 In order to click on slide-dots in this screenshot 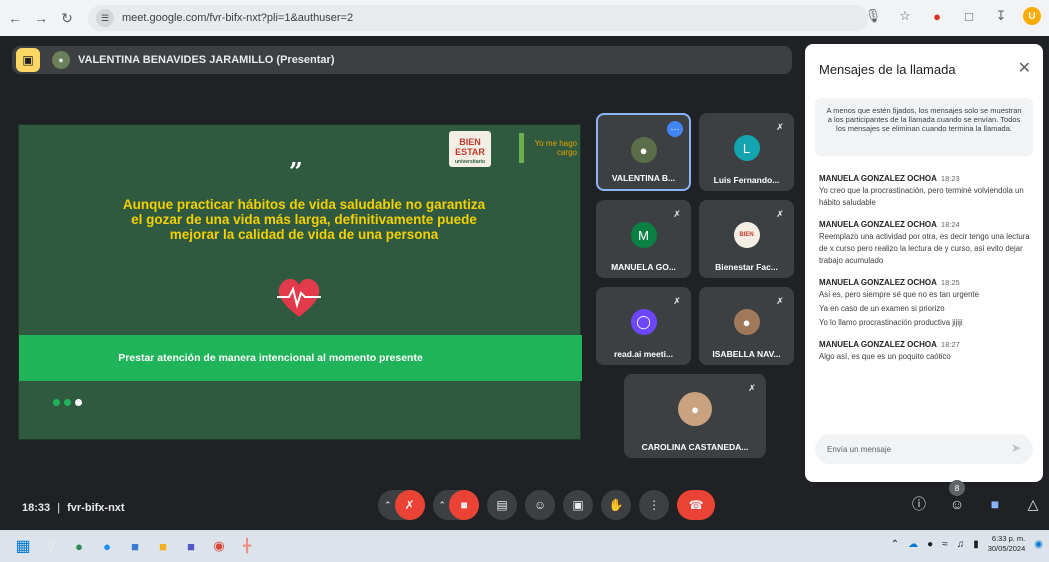, I will do `click(67, 402)`.